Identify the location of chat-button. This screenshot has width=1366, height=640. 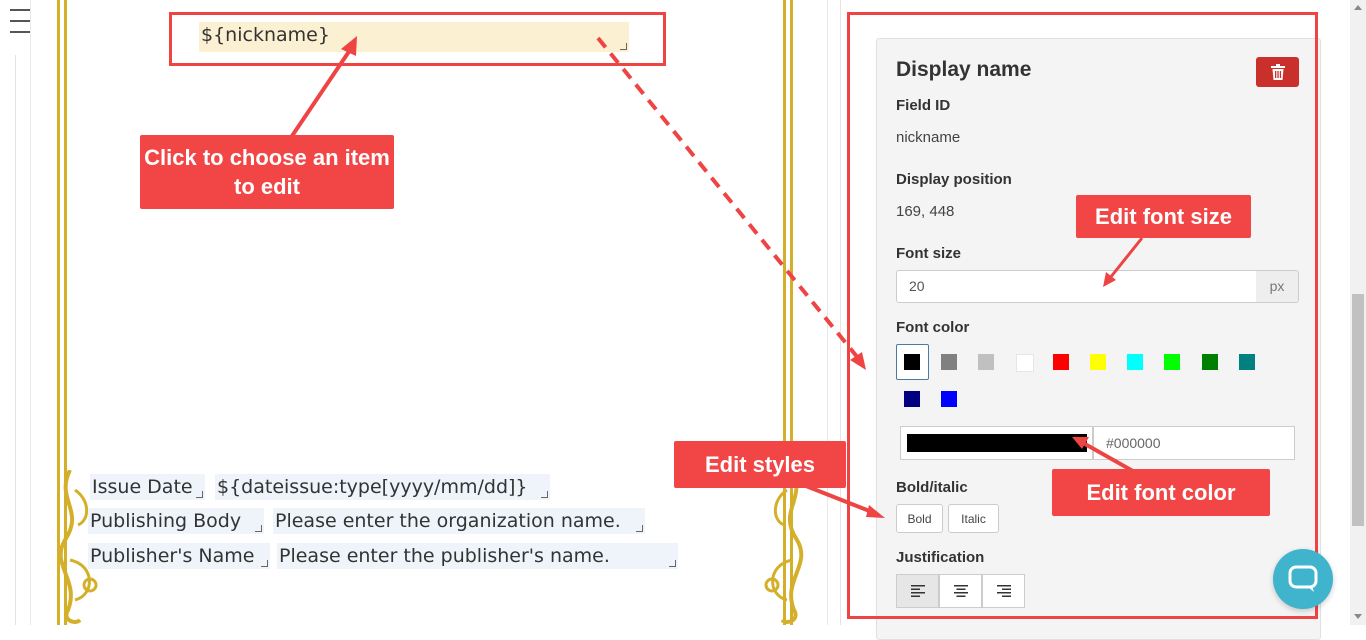
(1303, 579).